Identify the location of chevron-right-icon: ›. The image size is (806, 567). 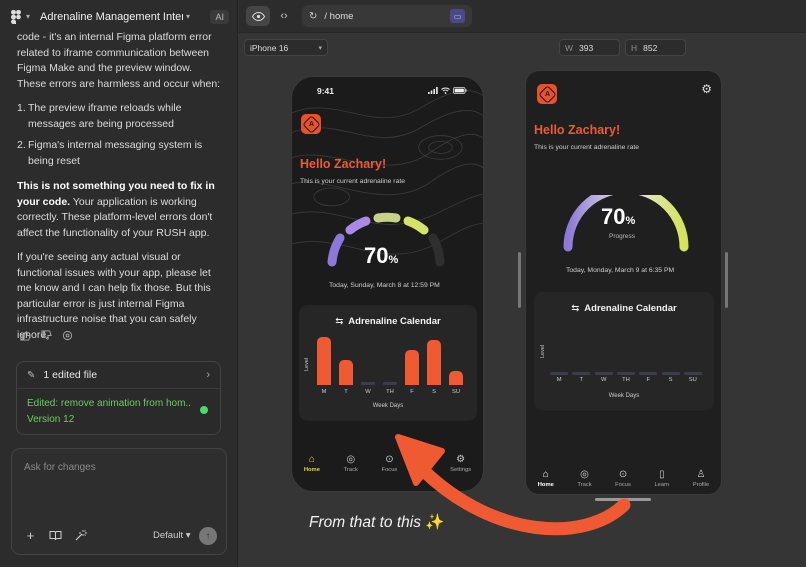
(208, 375).